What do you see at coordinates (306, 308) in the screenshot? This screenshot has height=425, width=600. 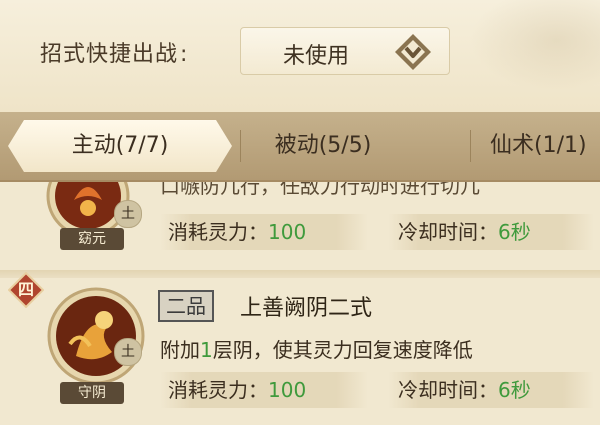 I see `skill-title: 上善阙阴二式` at bounding box center [306, 308].